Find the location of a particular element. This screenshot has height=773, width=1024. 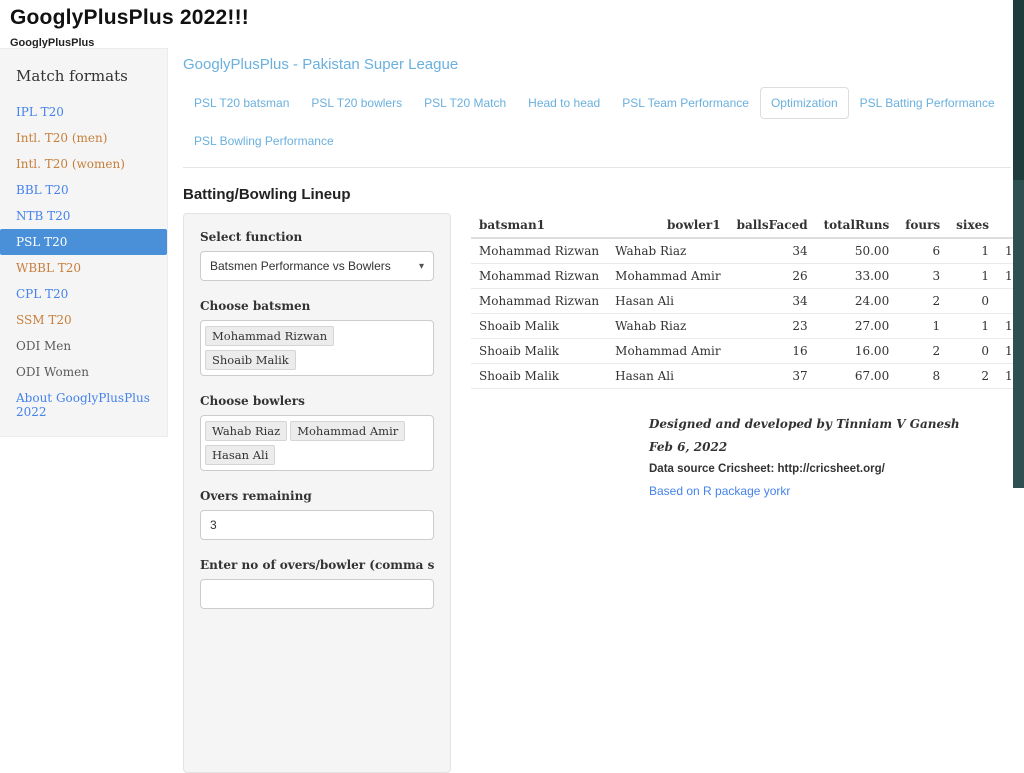

cell-totalRuns: 16.00 is located at coordinates (856, 351).